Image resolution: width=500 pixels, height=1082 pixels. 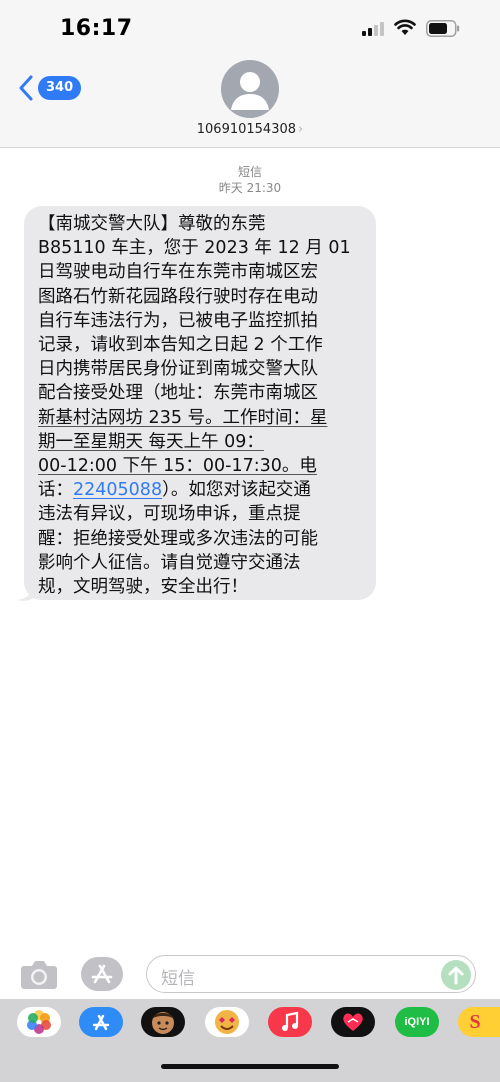 I want to click on person-icon, so click(x=250, y=91).